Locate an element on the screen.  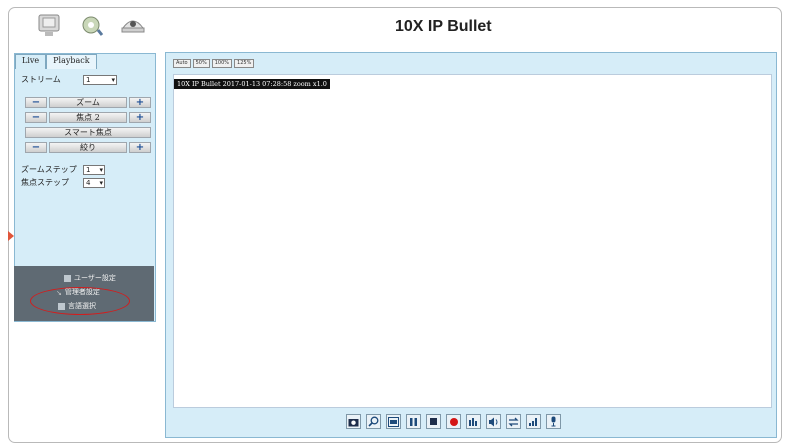
focus-label-button: 焦点 2 is located at coordinates (88, 117).